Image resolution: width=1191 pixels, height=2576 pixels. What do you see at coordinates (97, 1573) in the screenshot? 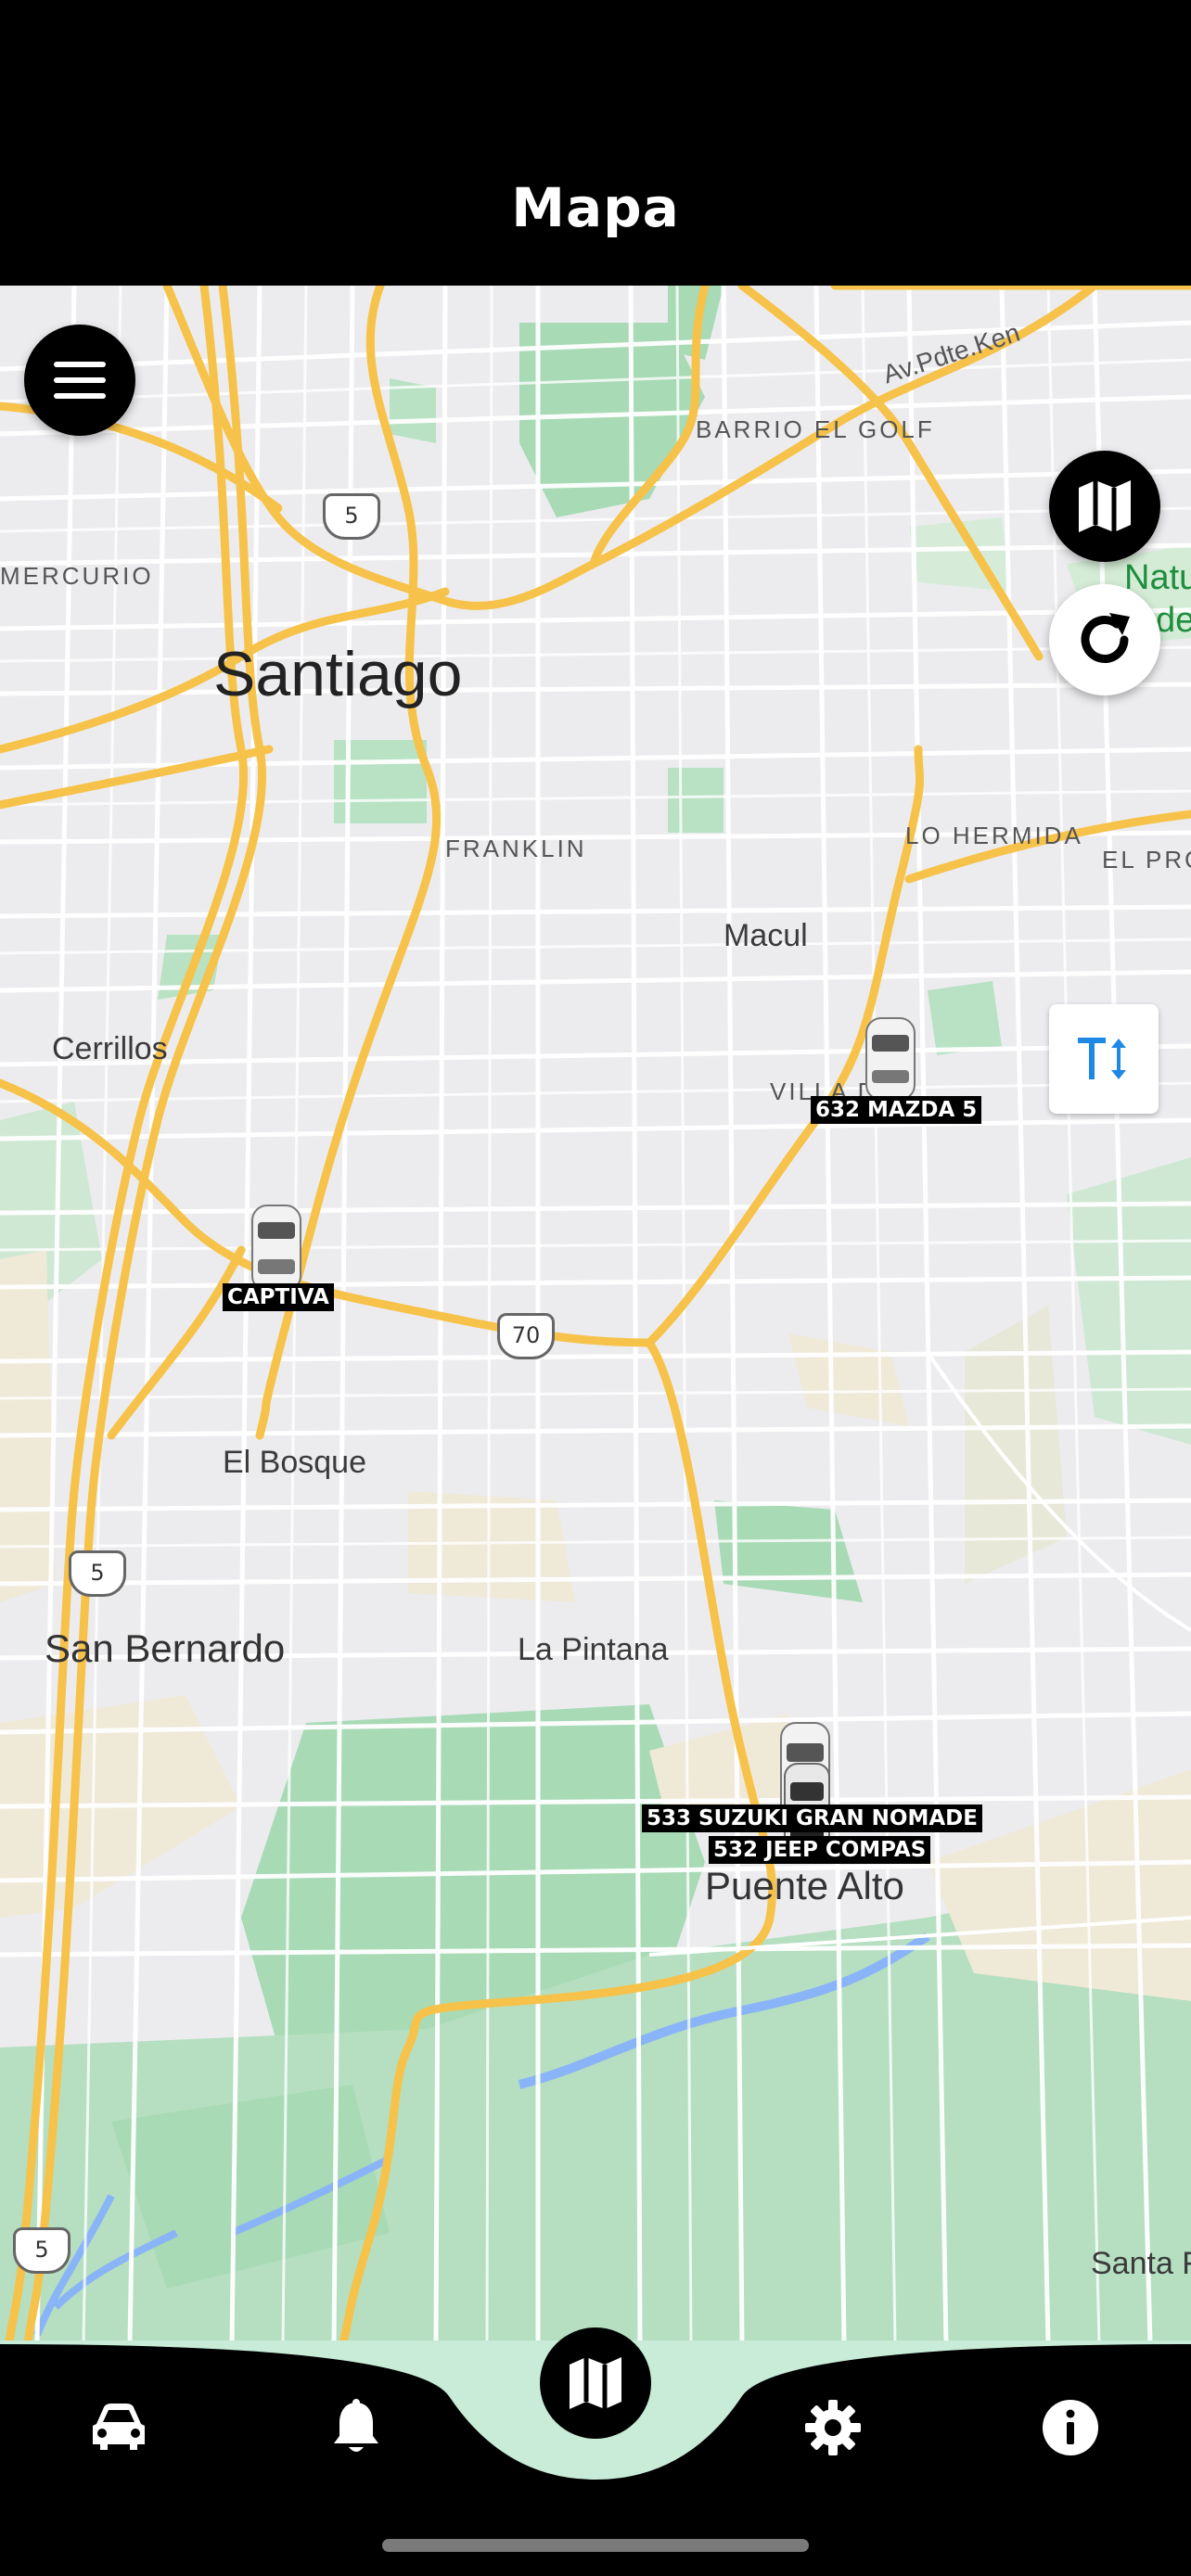
I see `route-shield-5-south: 5` at bounding box center [97, 1573].